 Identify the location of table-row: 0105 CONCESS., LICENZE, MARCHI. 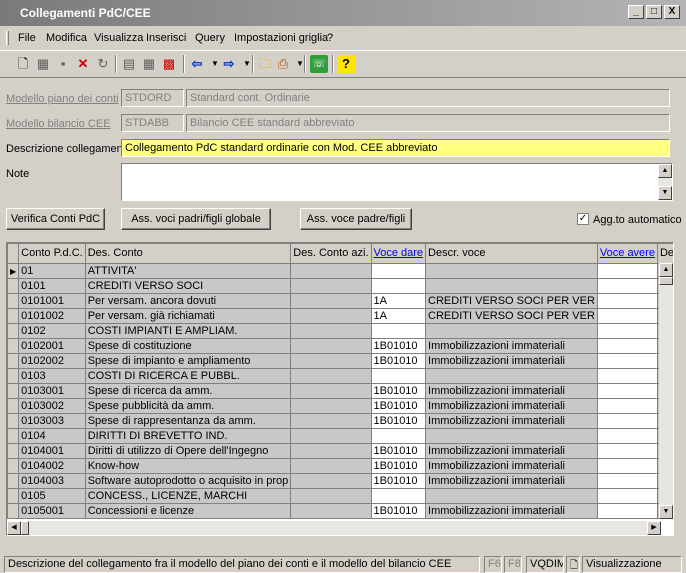
(340, 496).